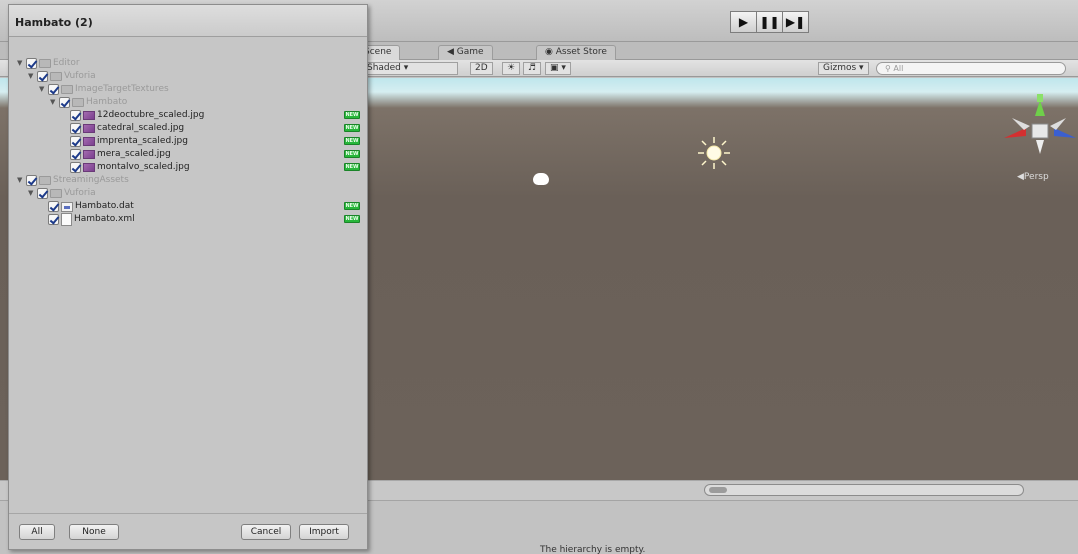 Image resolution: width=1078 pixels, height=554 pixels. What do you see at coordinates (470, 52) in the screenshot?
I see `tab-game-label: Game` at bounding box center [470, 52].